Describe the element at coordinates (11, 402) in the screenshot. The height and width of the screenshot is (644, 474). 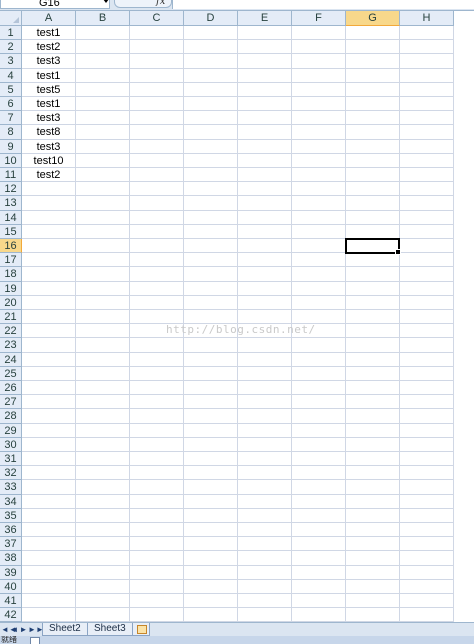
I see `row-header: 27` at that location.